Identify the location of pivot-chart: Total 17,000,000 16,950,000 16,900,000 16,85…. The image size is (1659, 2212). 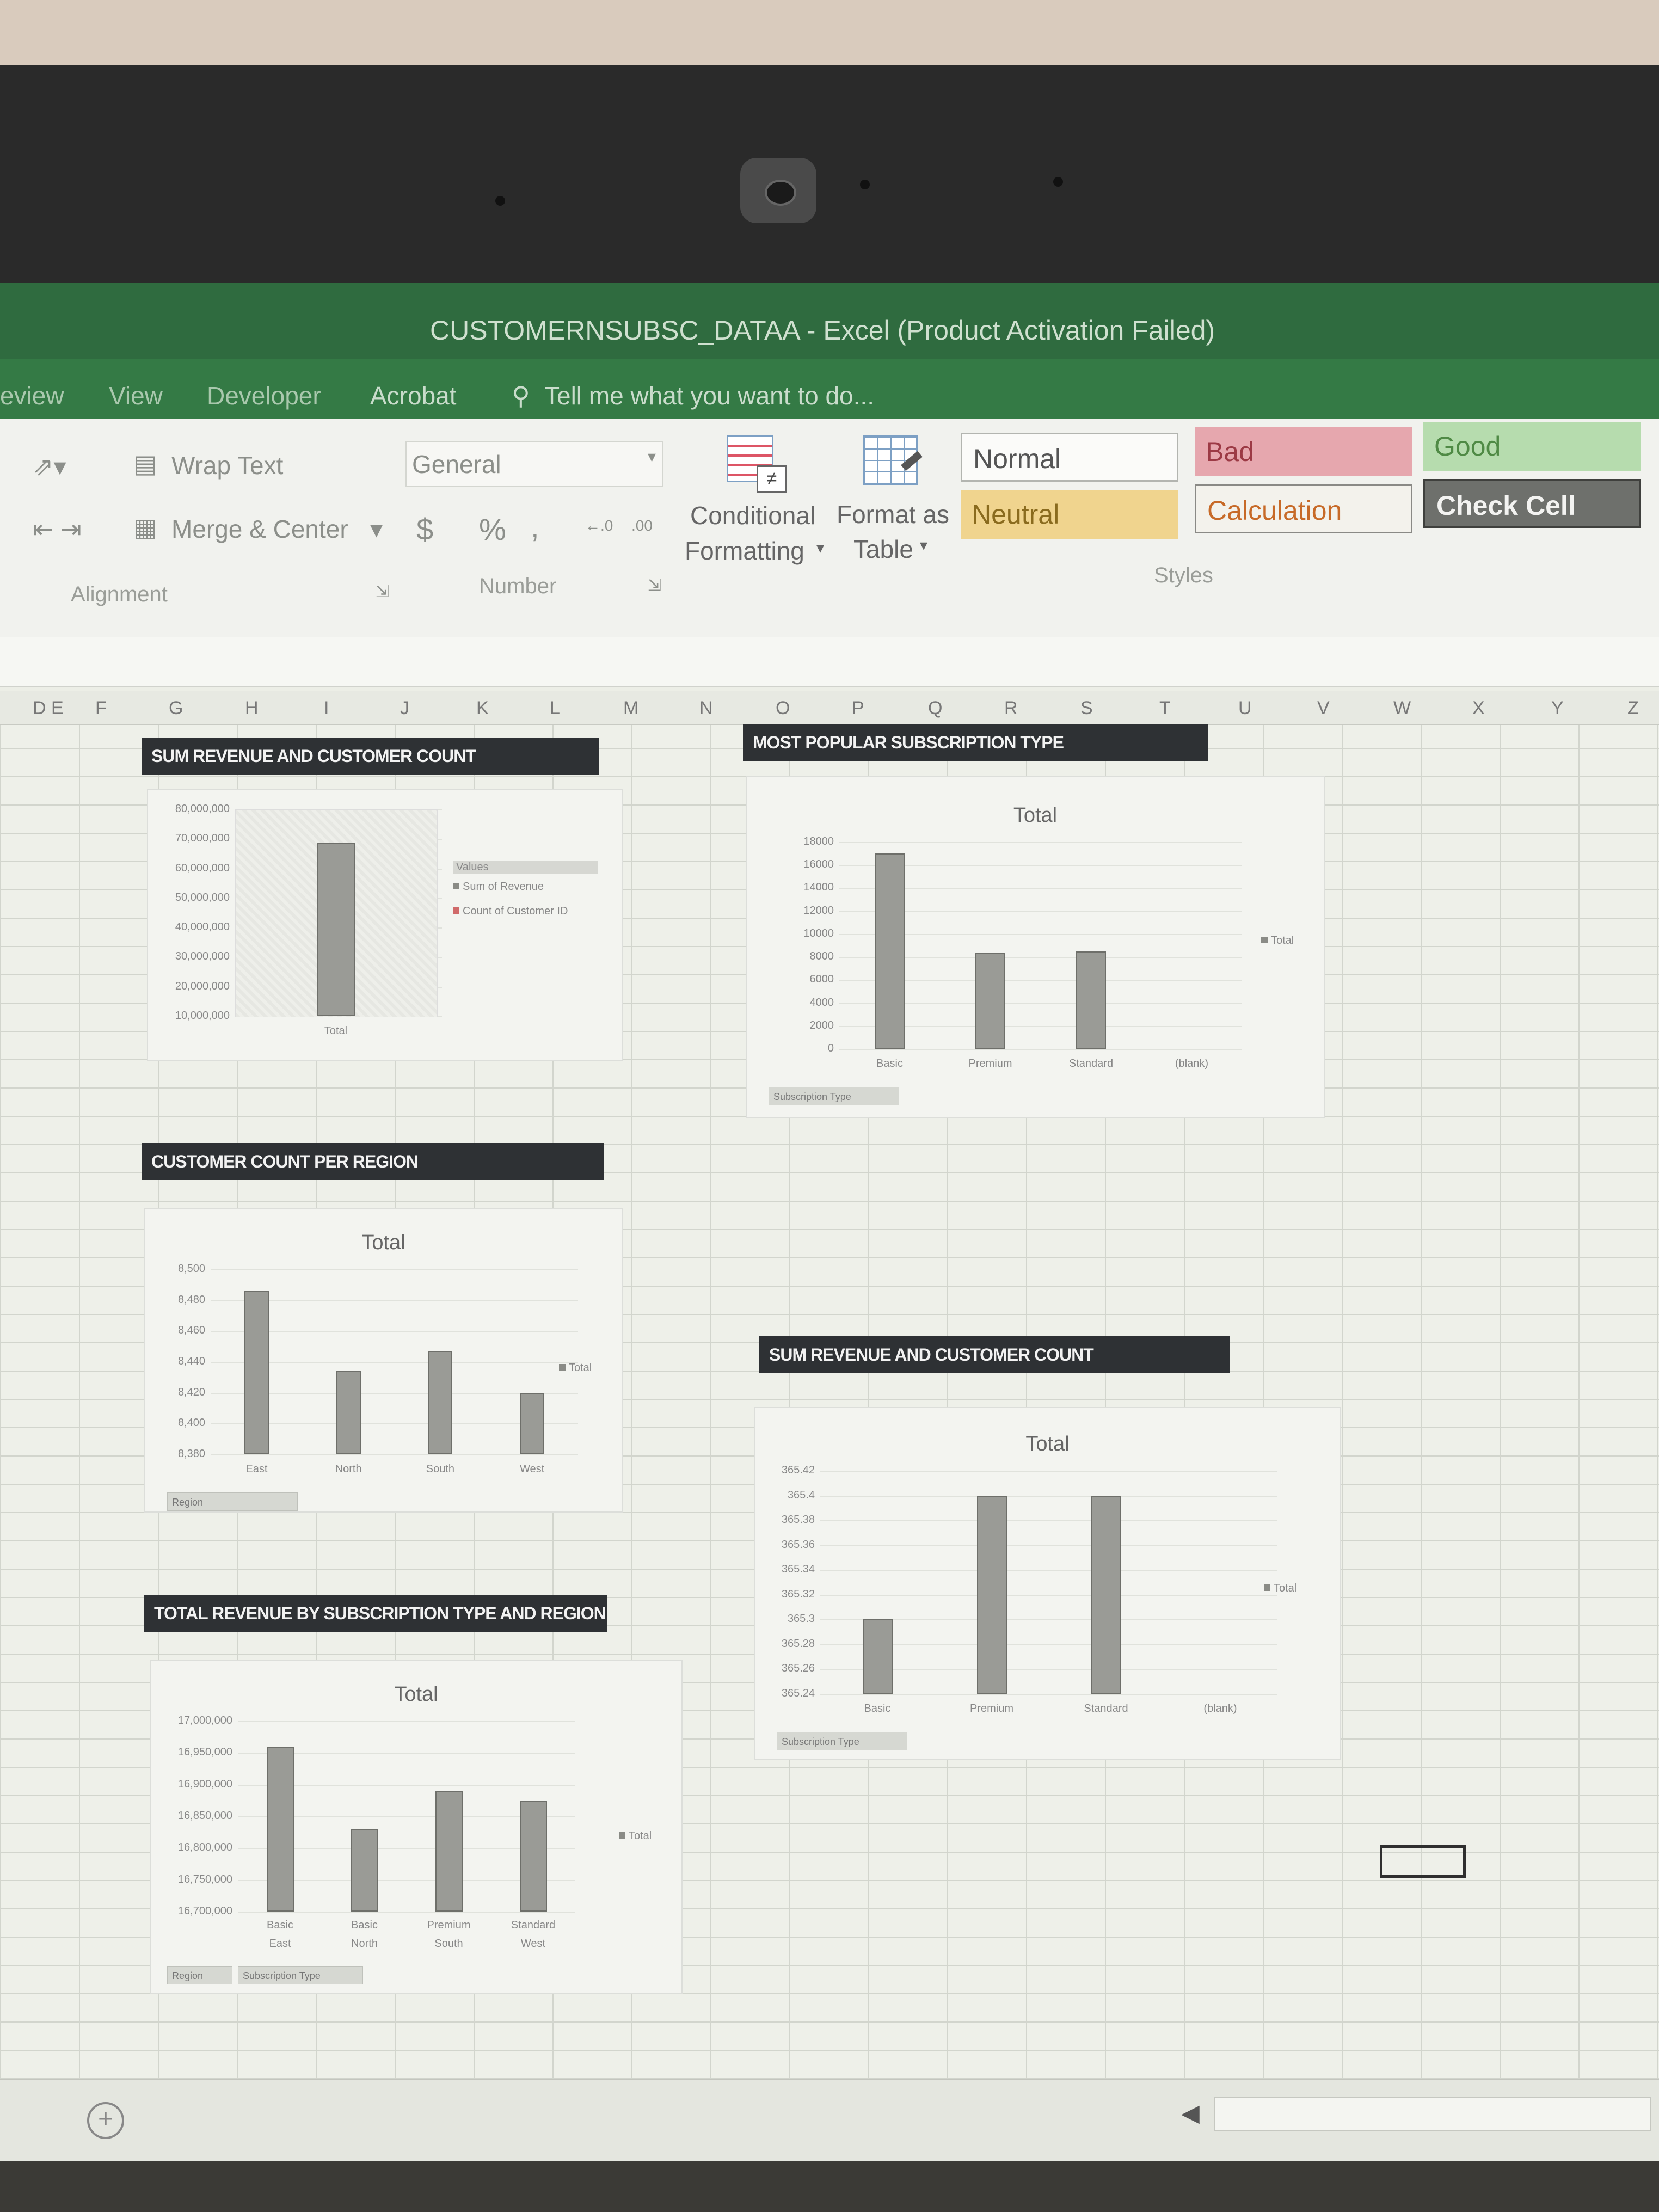
(417, 1827).